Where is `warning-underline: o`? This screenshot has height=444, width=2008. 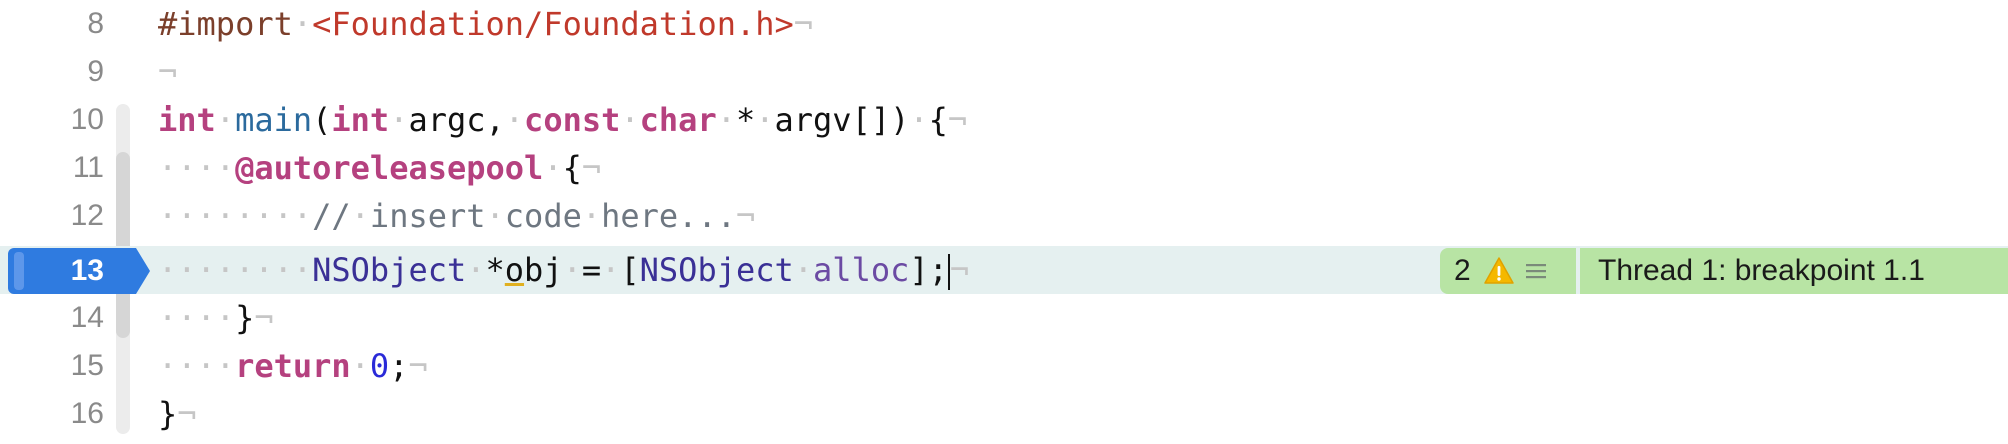 warning-underline: o is located at coordinates (514, 270).